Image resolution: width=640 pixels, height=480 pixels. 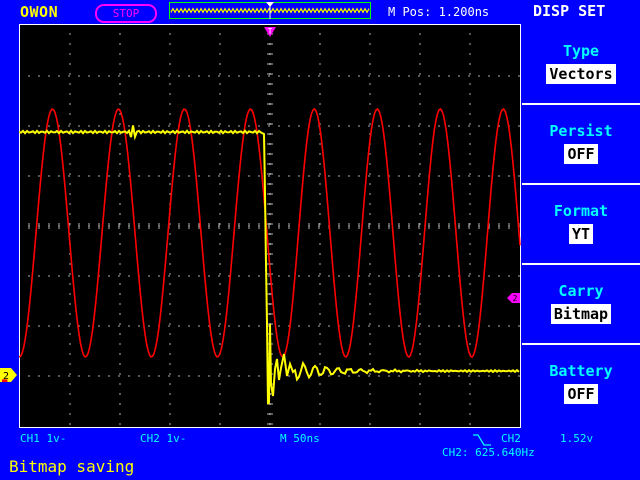 I want to click on menu-format-value: YT, so click(x=581, y=234).